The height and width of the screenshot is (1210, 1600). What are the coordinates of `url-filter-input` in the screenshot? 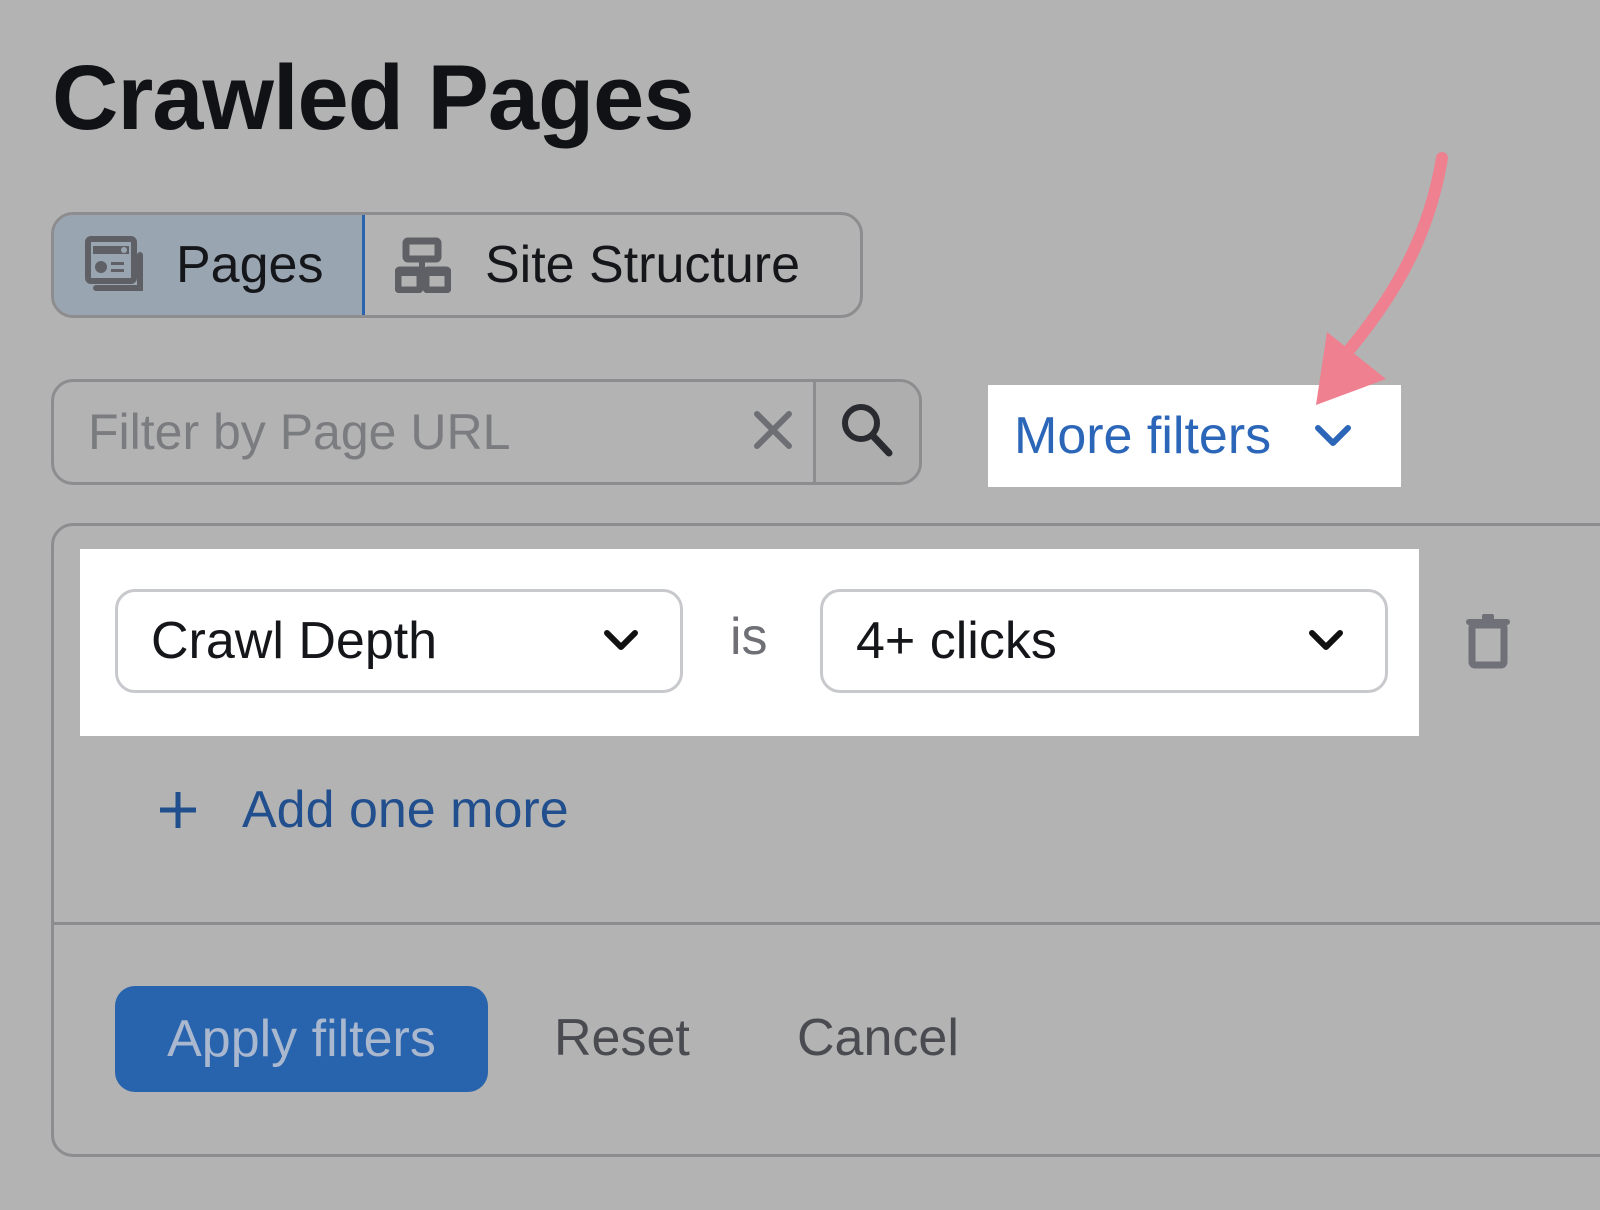 It's located at (393, 432).